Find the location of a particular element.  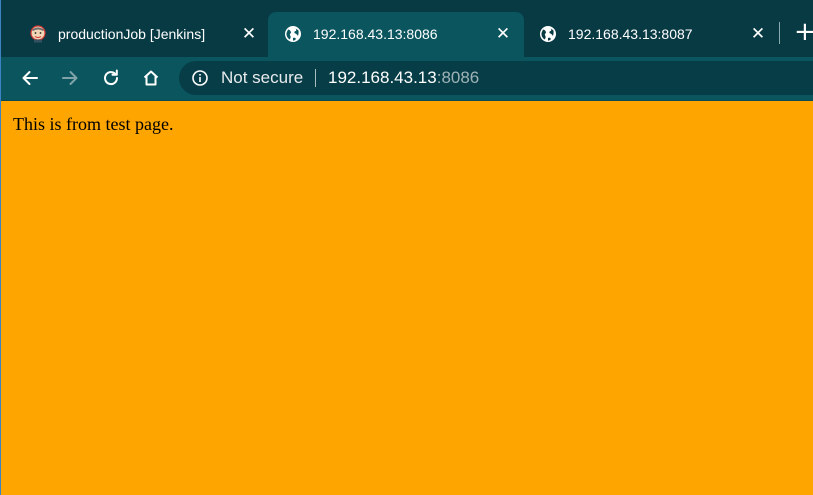

back-arrow-icon is located at coordinates (30, 78).